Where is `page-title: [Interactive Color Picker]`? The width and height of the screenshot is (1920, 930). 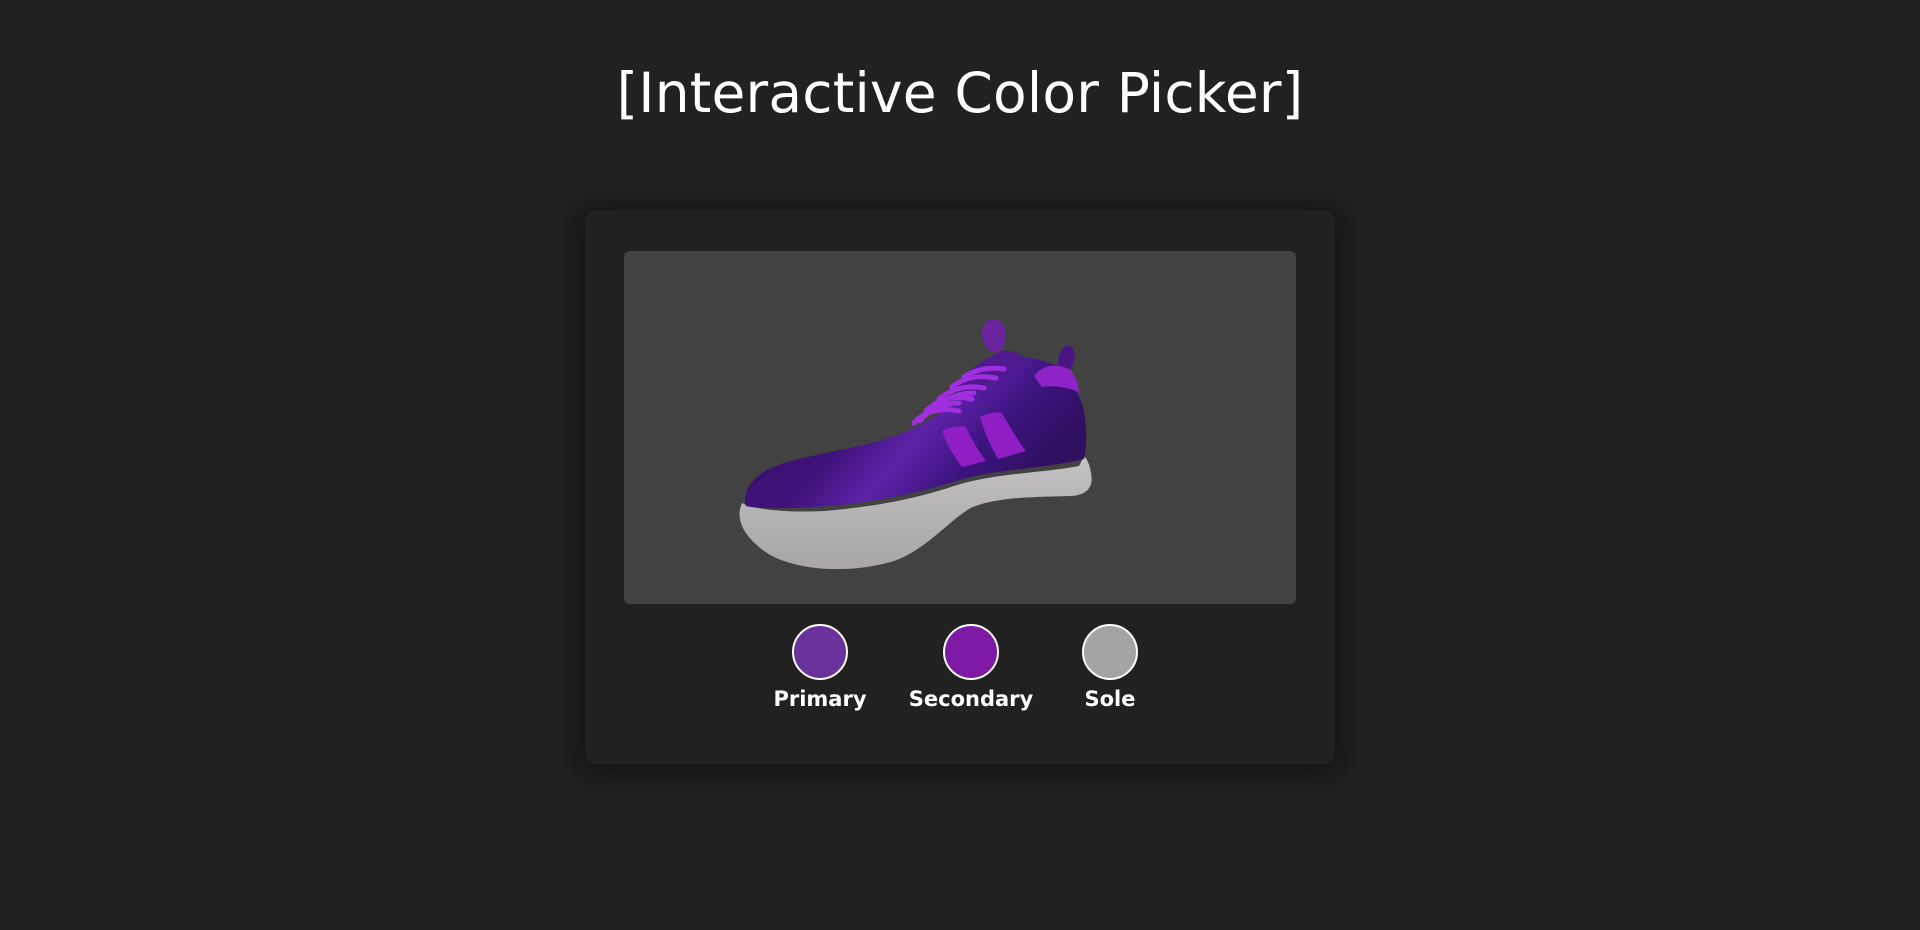
page-title: [Interactive Color Picker] is located at coordinates (960, 93).